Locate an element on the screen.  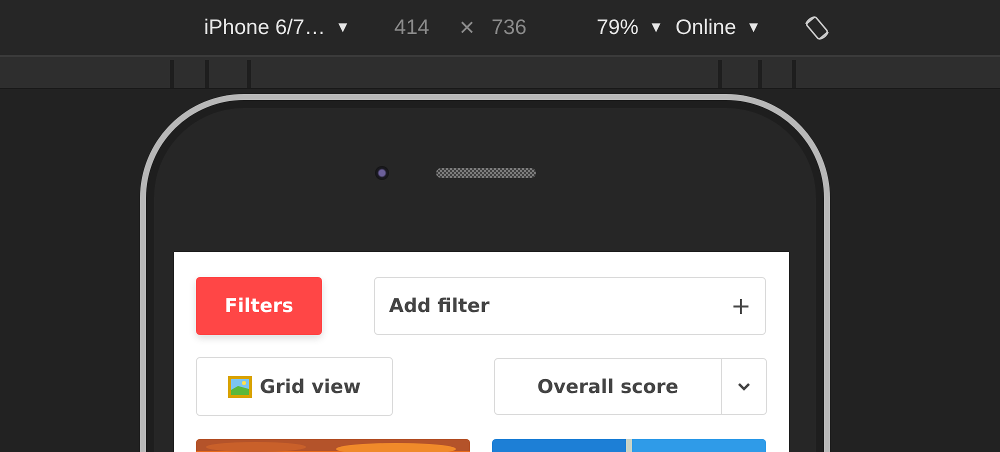
zoom-caret: ▼ is located at coordinates (656, 27).